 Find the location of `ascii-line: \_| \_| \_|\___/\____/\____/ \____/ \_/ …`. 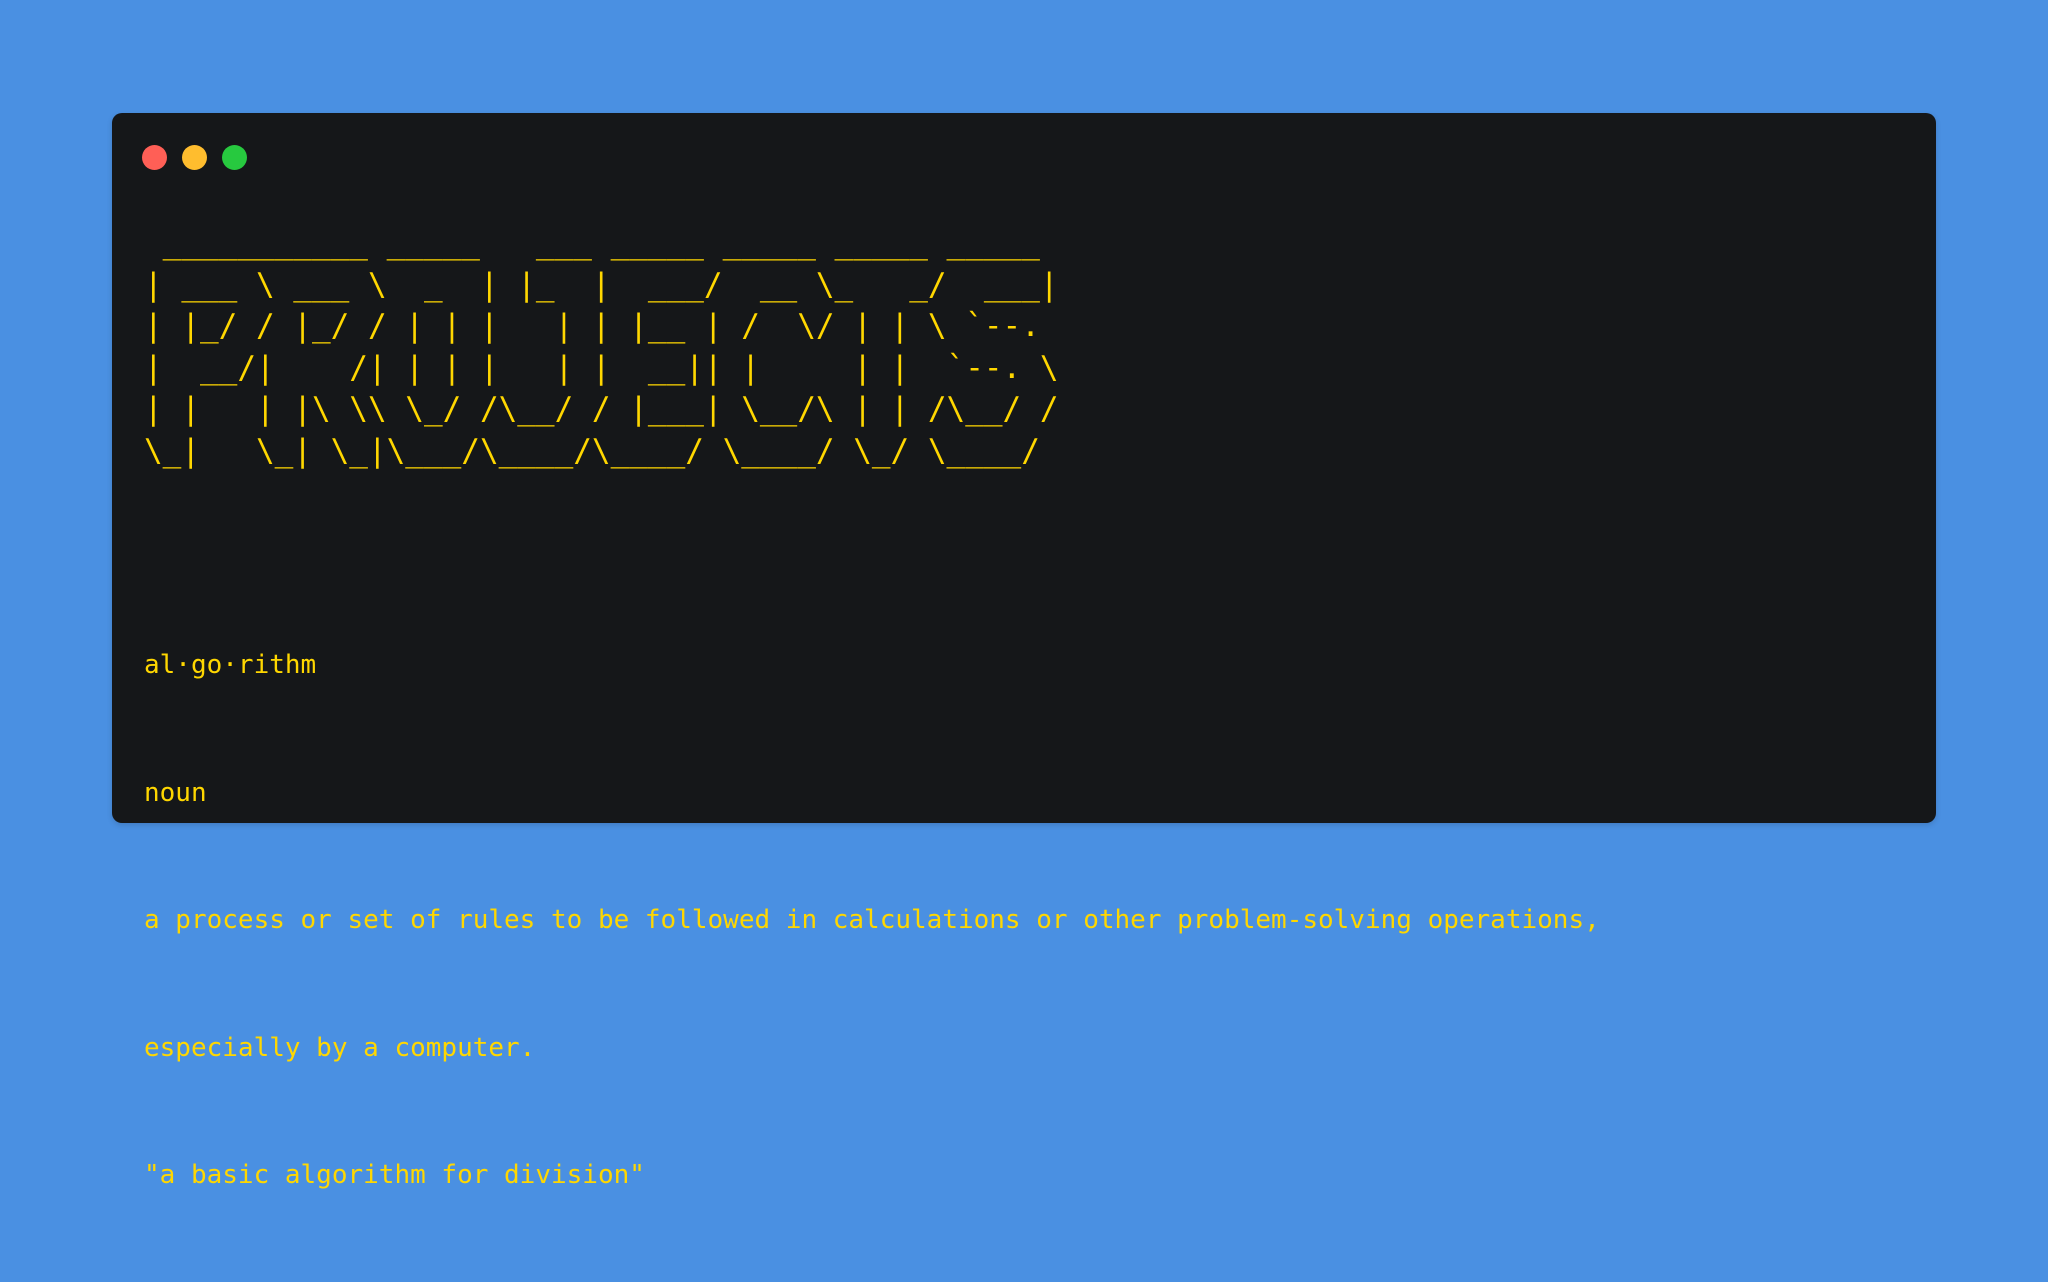

ascii-line: \_| \_| \_|\___/\____/\____/ \____/ \_/ … is located at coordinates (601, 450).